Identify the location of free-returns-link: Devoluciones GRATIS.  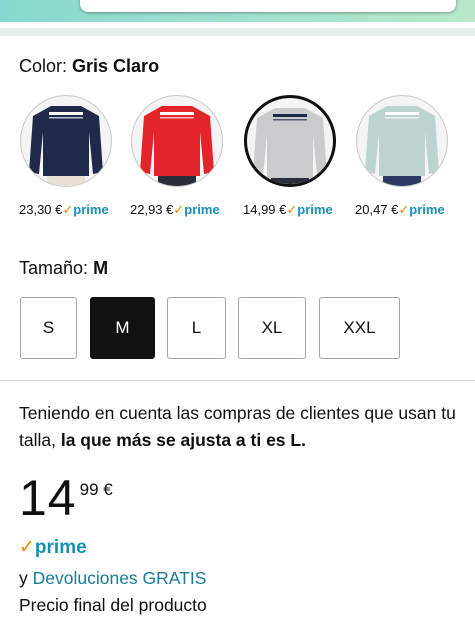
(120, 578).